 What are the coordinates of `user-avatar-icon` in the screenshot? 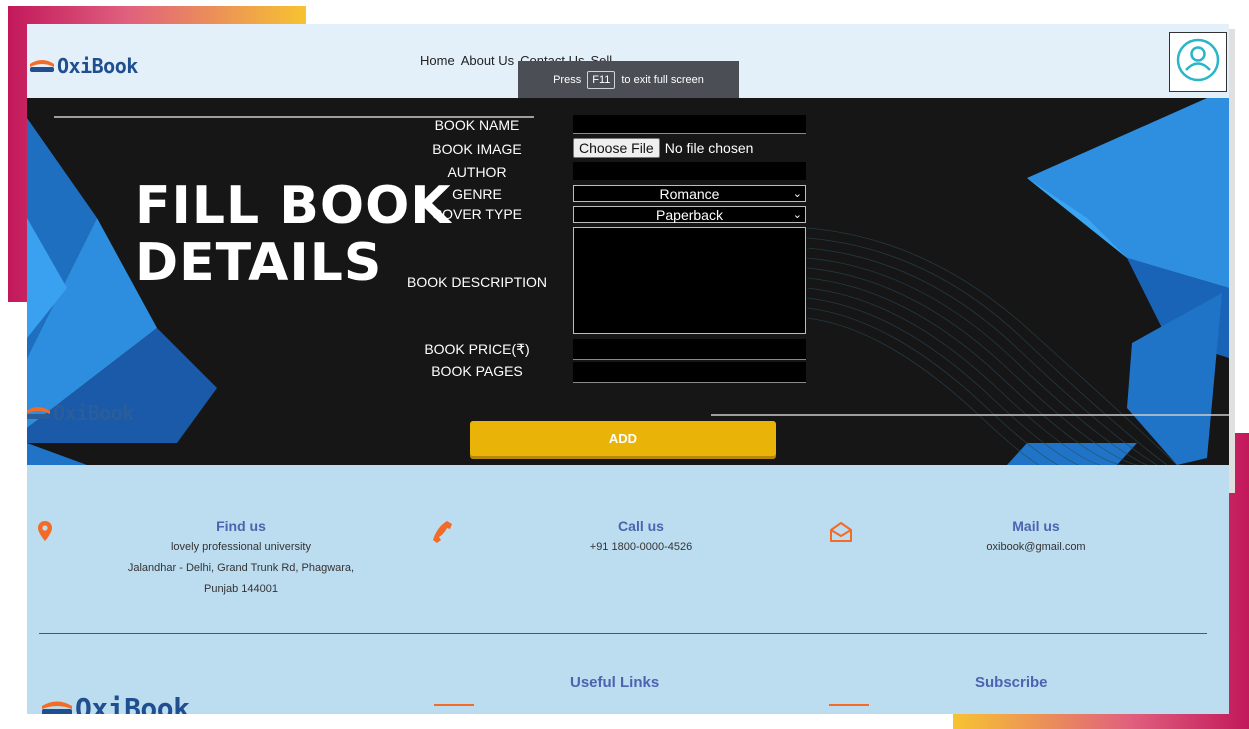 It's located at (1198, 62).